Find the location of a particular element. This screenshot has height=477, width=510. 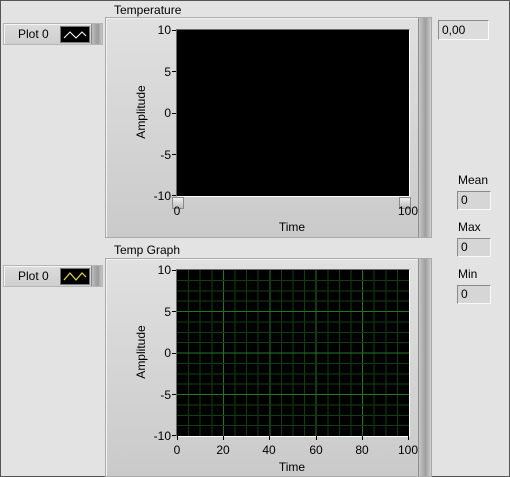

plot-legend-top: Plot 0 is located at coordinates (53, 34).